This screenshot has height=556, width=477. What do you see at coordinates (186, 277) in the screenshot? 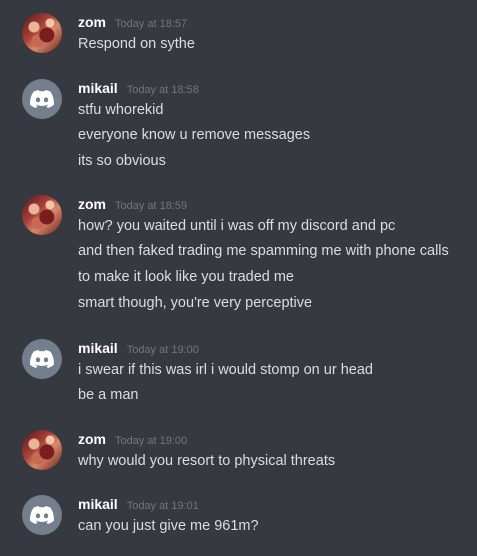
I see `message-text: to make it look like you traded me` at bounding box center [186, 277].